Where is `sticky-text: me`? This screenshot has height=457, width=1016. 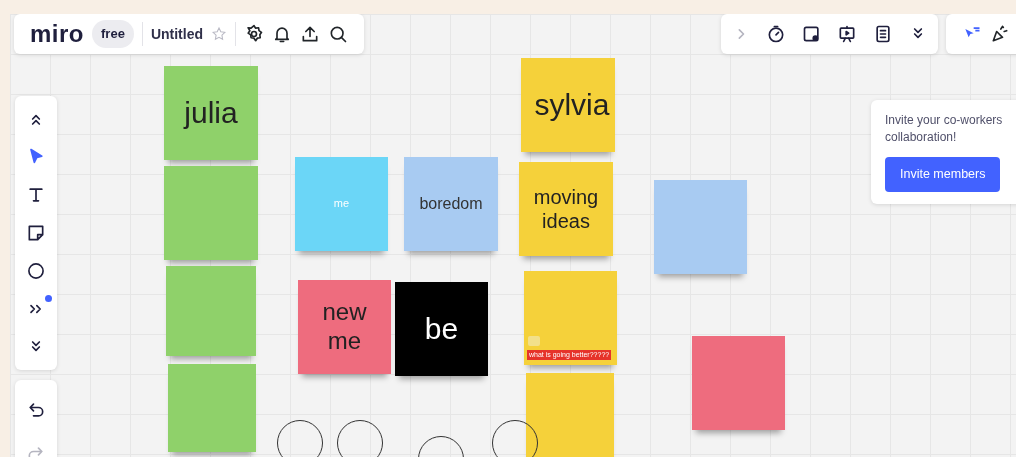
sticky-text: me is located at coordinates (341, 204).